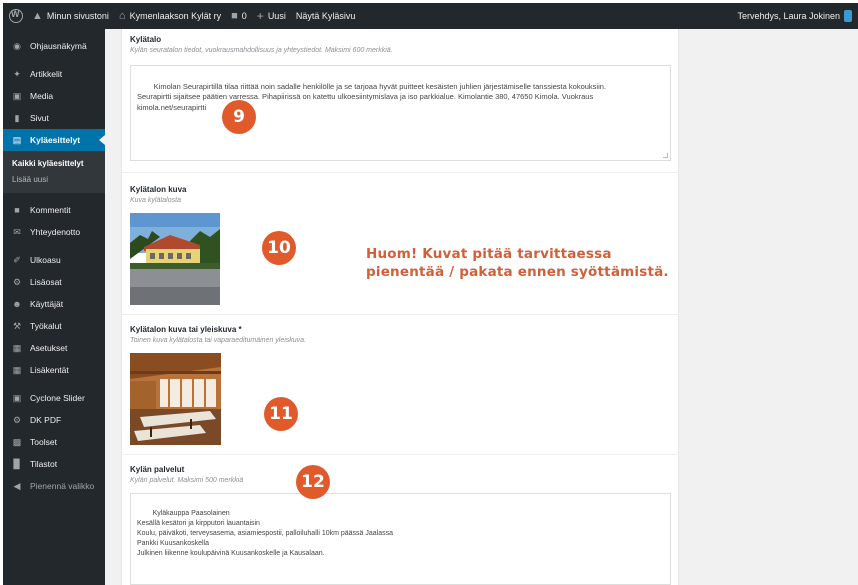 The width and height of the screenshot is (858, 585). What do you see at coordinates (17, 485) in the screenshot?
I see `collapse-icon: ◀` at bounding box center [17, 485].